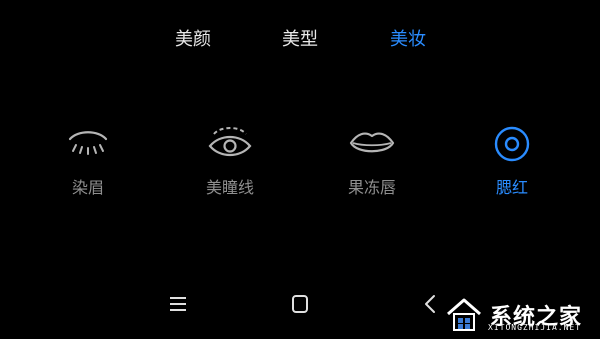  Describe the element at coordinates (510, 314) in the screenshot. I see `watermark-logo: 系统之家 XITONGZHIJIA.NET` at that location.